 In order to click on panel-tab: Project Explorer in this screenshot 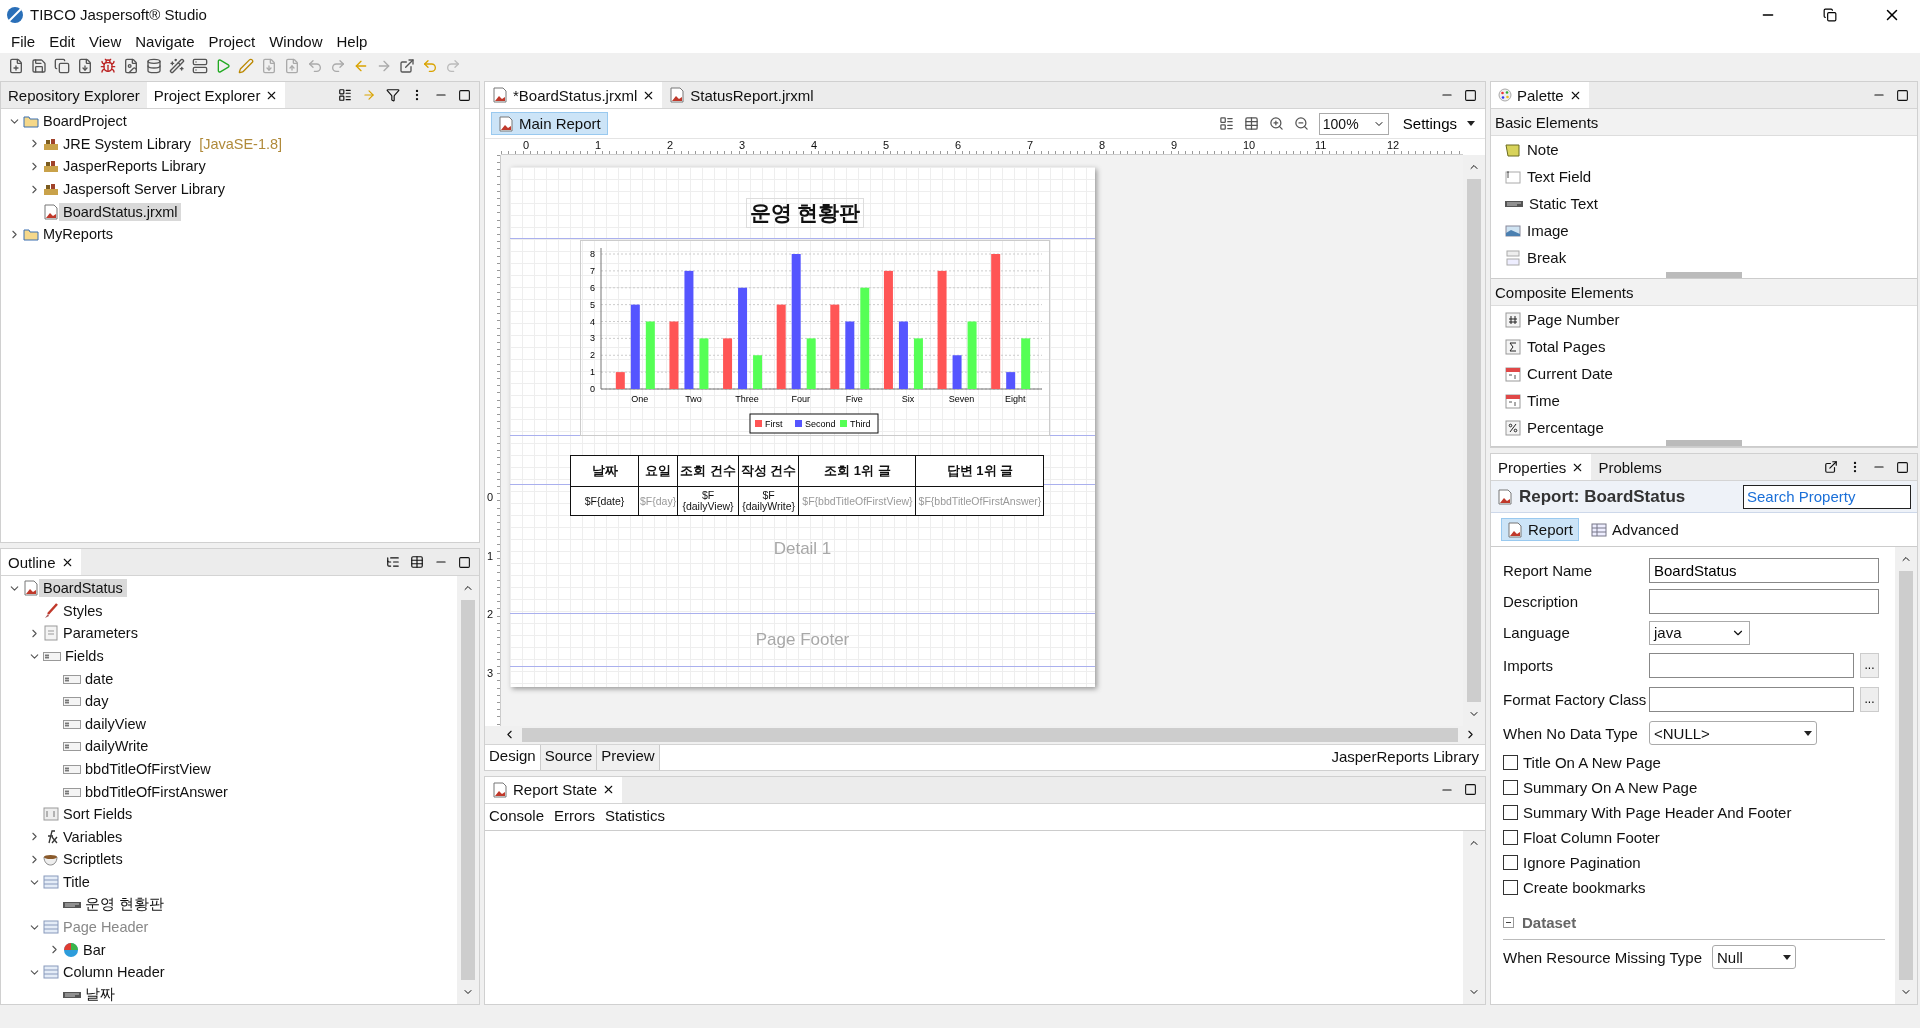, I will do `click(216, 95)`.